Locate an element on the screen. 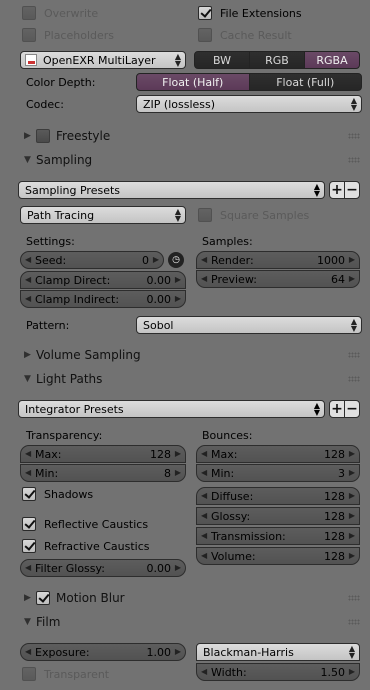 The width and height of the screenshot is (370, 690). pixel-filter-dropdown: Blackman-Harris ▲ ▼ is located at coordinates (278, 652).